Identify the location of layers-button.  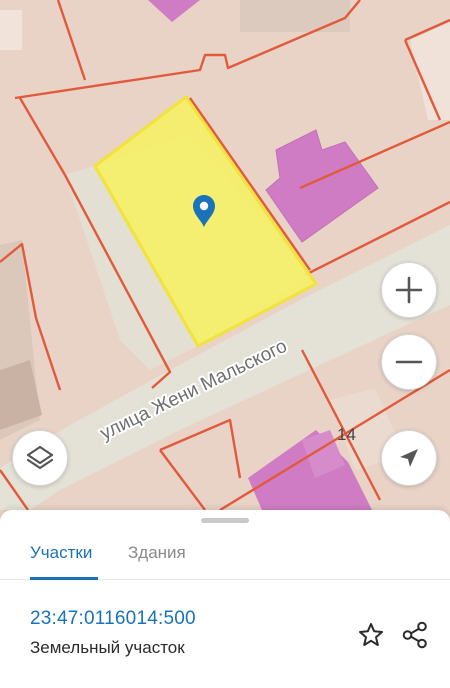
(40, 458).